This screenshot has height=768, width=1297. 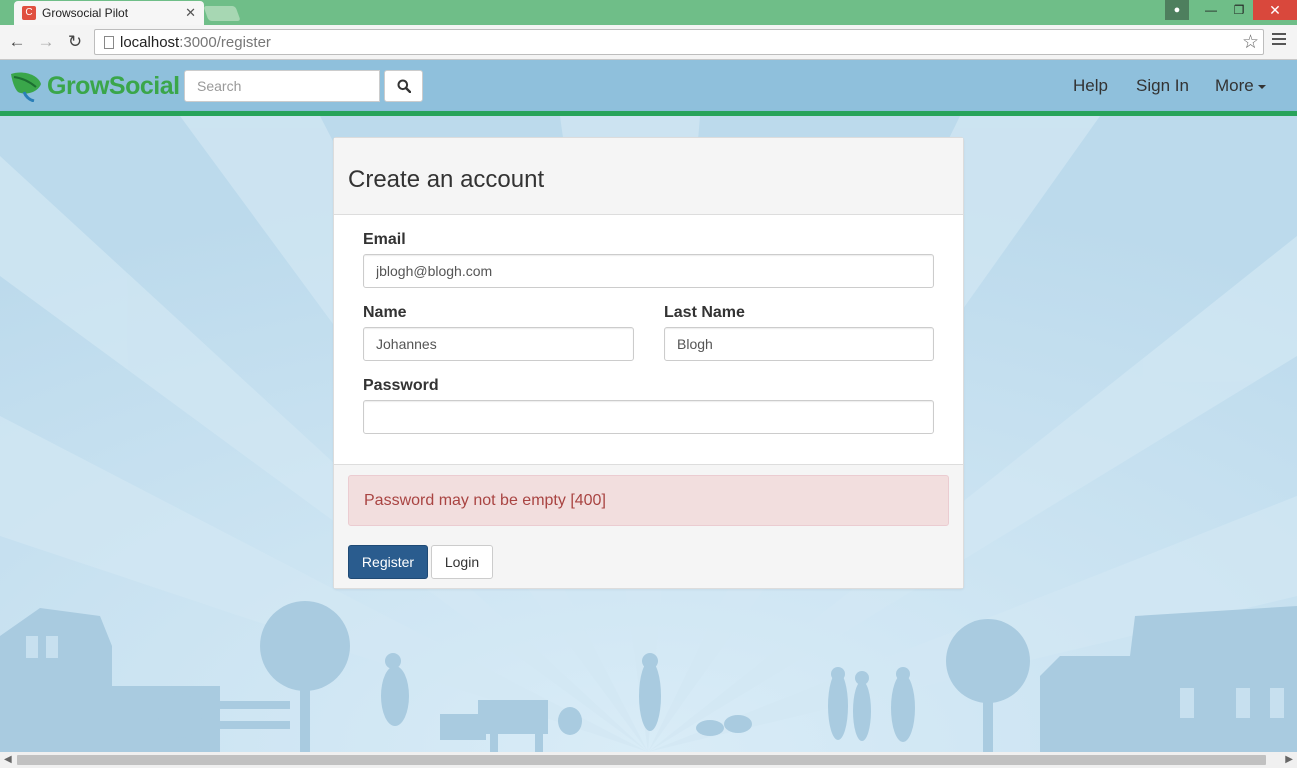 What do you see at coordinates (704, 312) in the screenshot?
I see `last-name-label: Last Name` at bounding box center [704, 312].